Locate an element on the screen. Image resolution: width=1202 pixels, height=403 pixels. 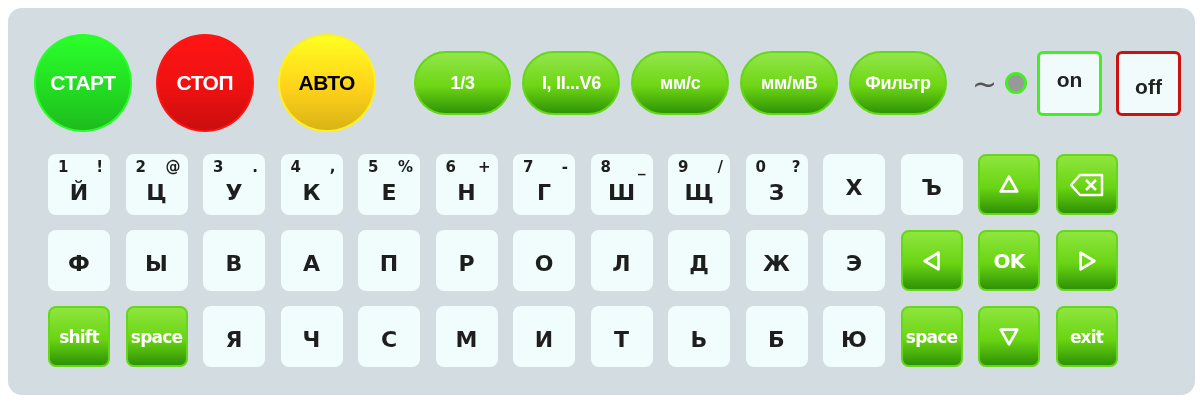
backspace-key is located at coordinates (1086, 184).